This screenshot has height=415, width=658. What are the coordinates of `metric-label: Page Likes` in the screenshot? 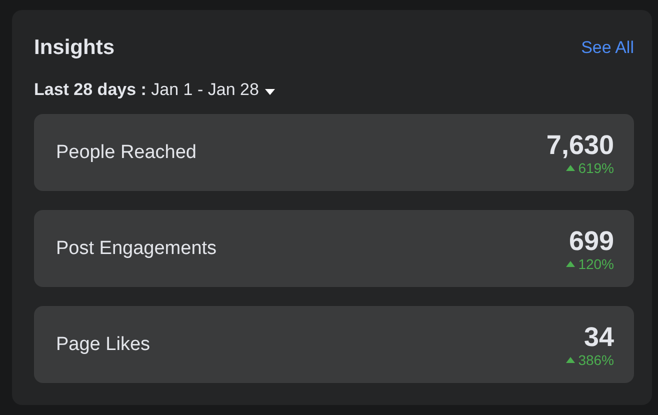 It's located at (103, 345).